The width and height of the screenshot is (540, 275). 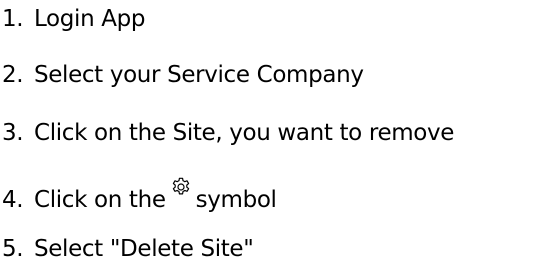 I want to click on step-number: 2., so click(x=13, y=75).